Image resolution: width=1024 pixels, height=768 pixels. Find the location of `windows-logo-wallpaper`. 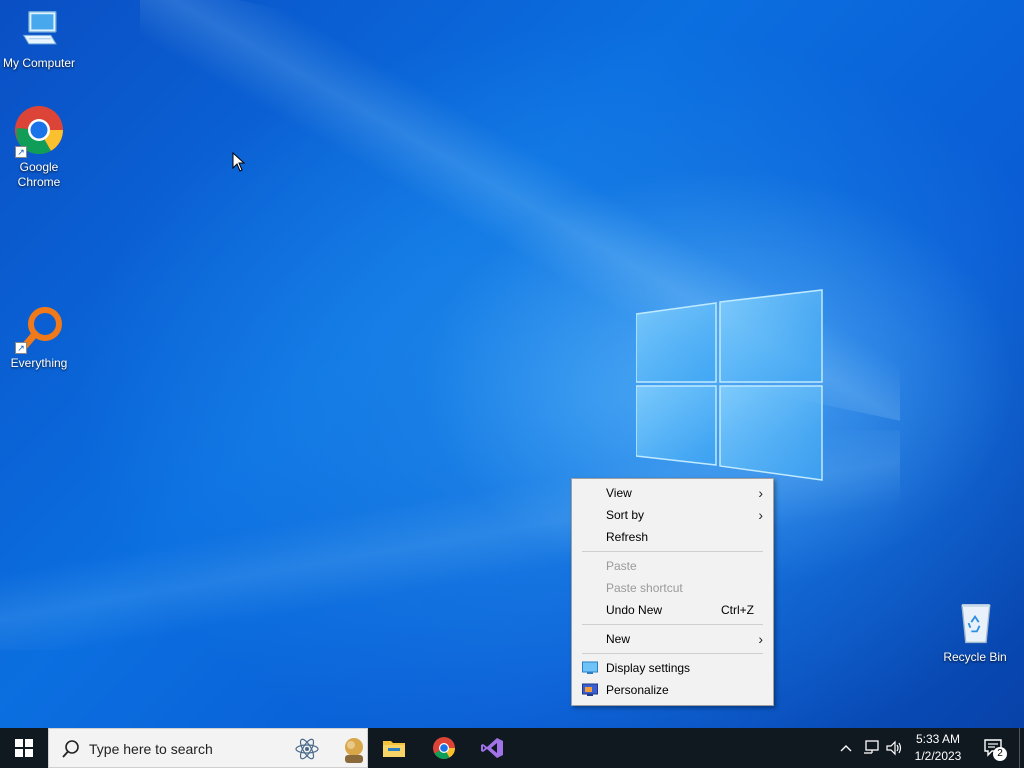

windows-logo-wallpaper is located at coordinates (729, 385).